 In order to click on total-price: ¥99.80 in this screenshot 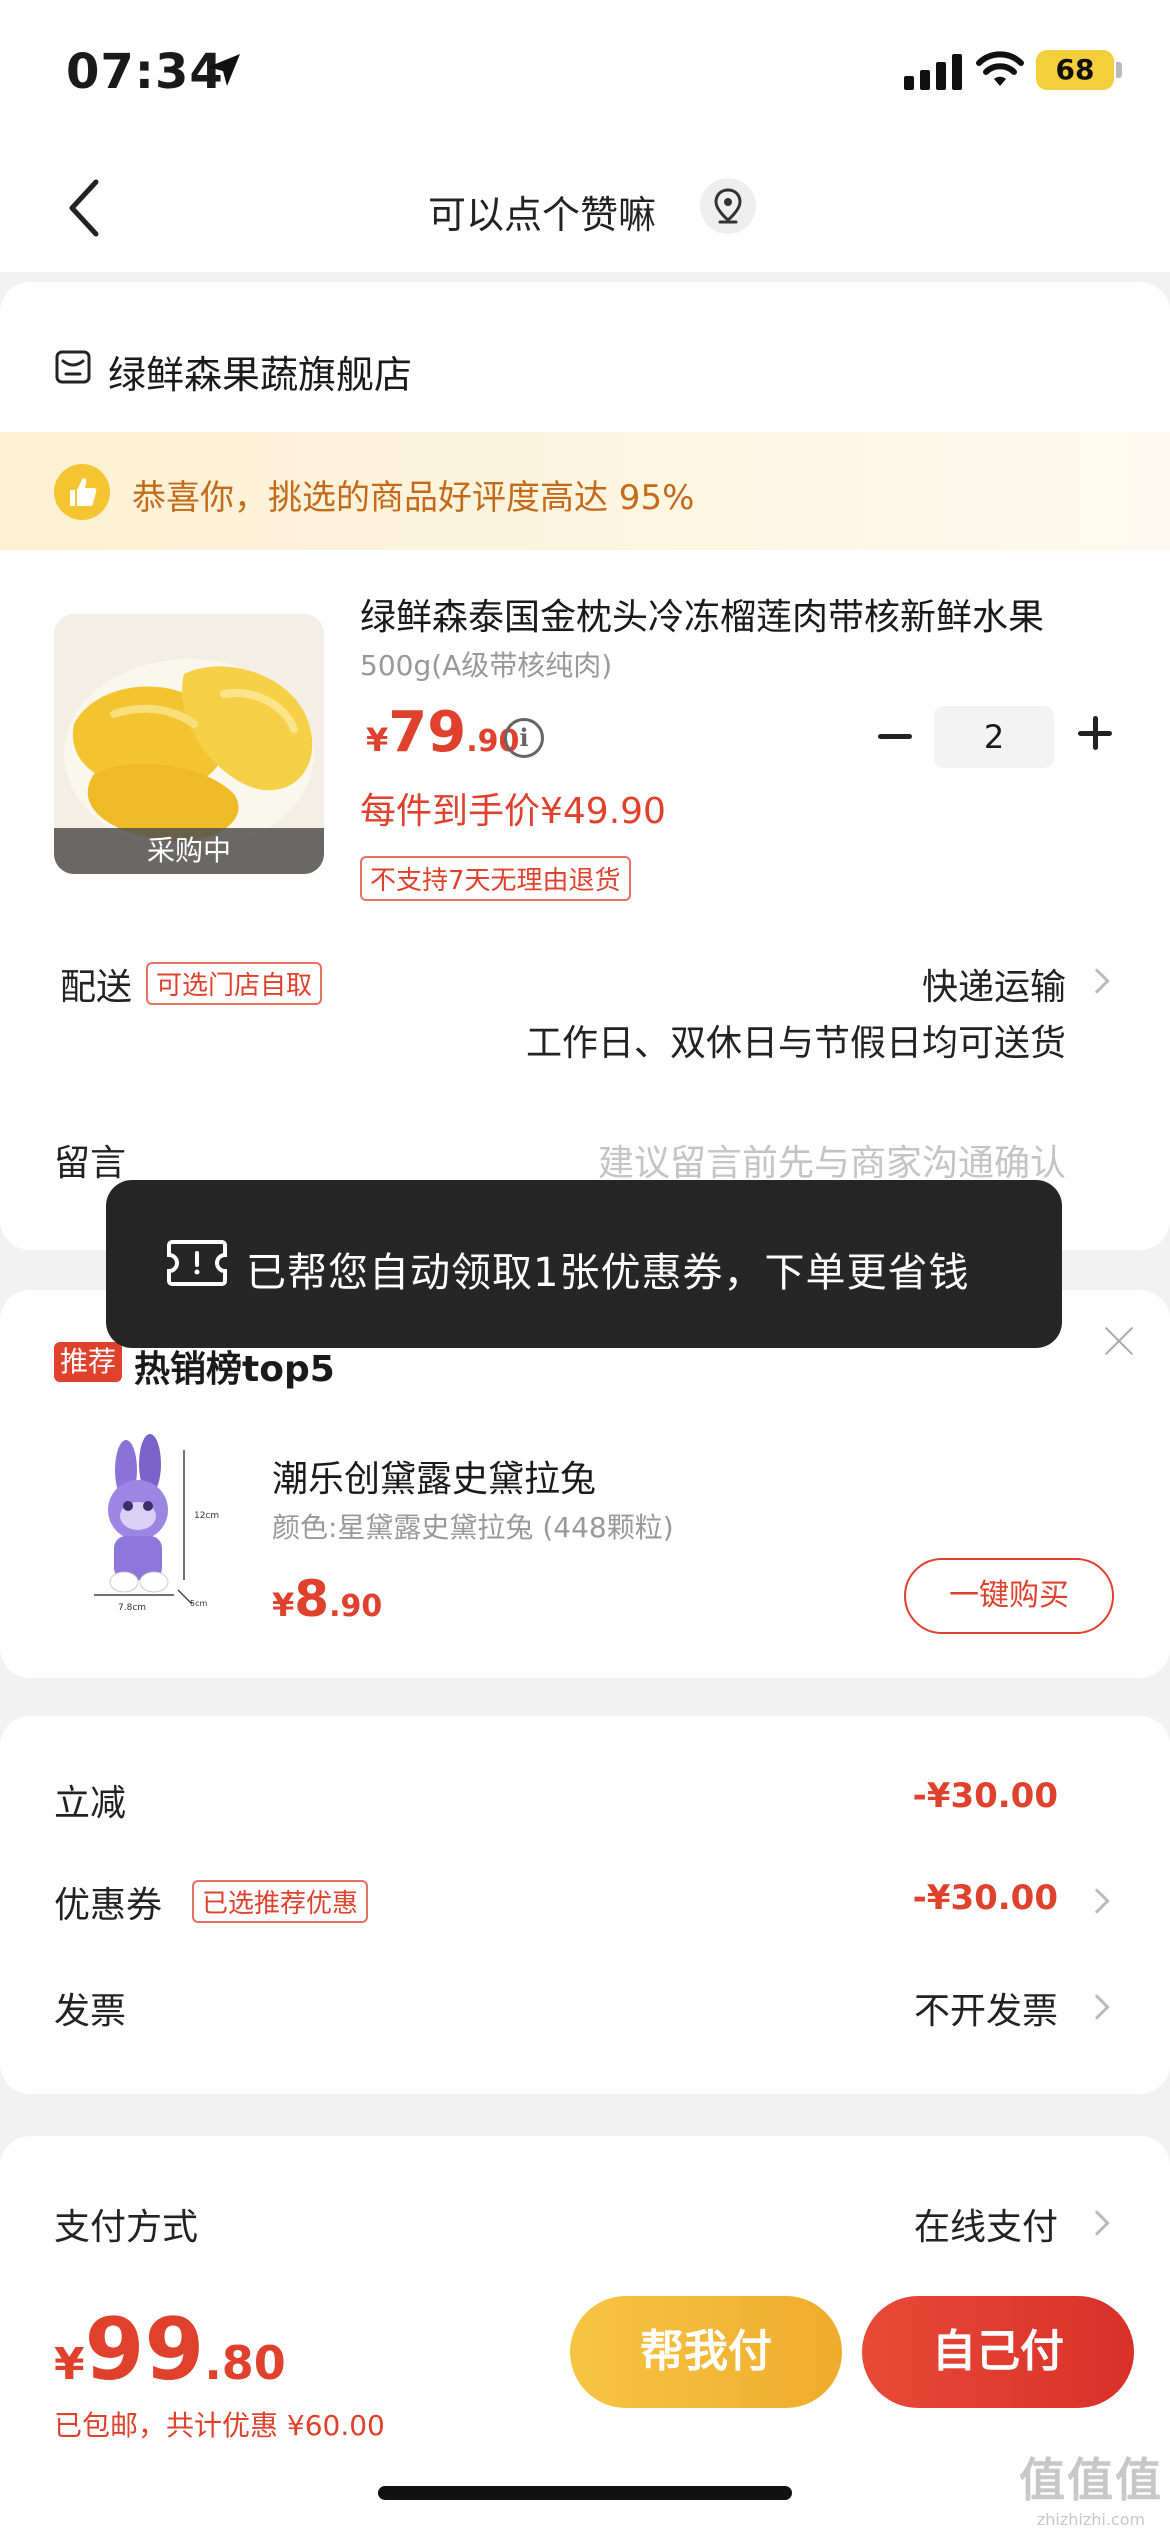, I will do `click(170, 2350)`.